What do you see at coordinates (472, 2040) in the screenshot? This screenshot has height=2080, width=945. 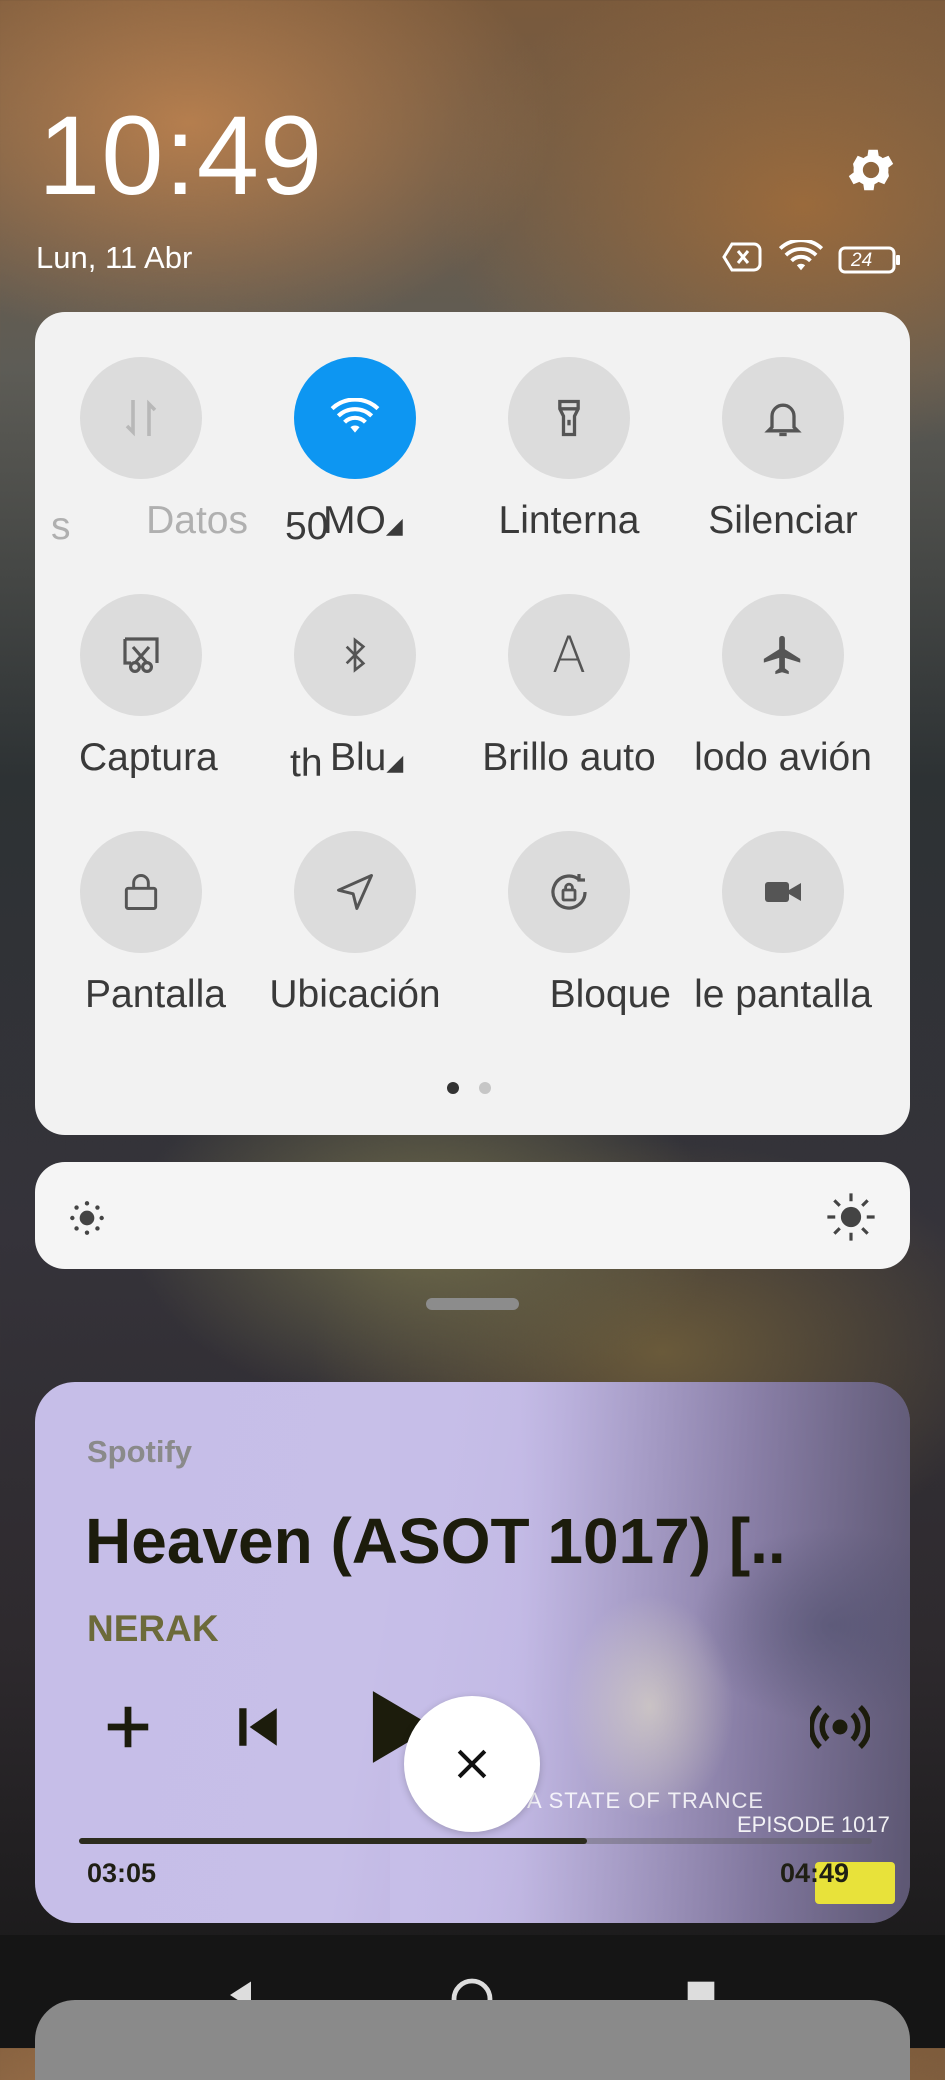 I see `bottom-sheet` at bounding box center [472, 2040].